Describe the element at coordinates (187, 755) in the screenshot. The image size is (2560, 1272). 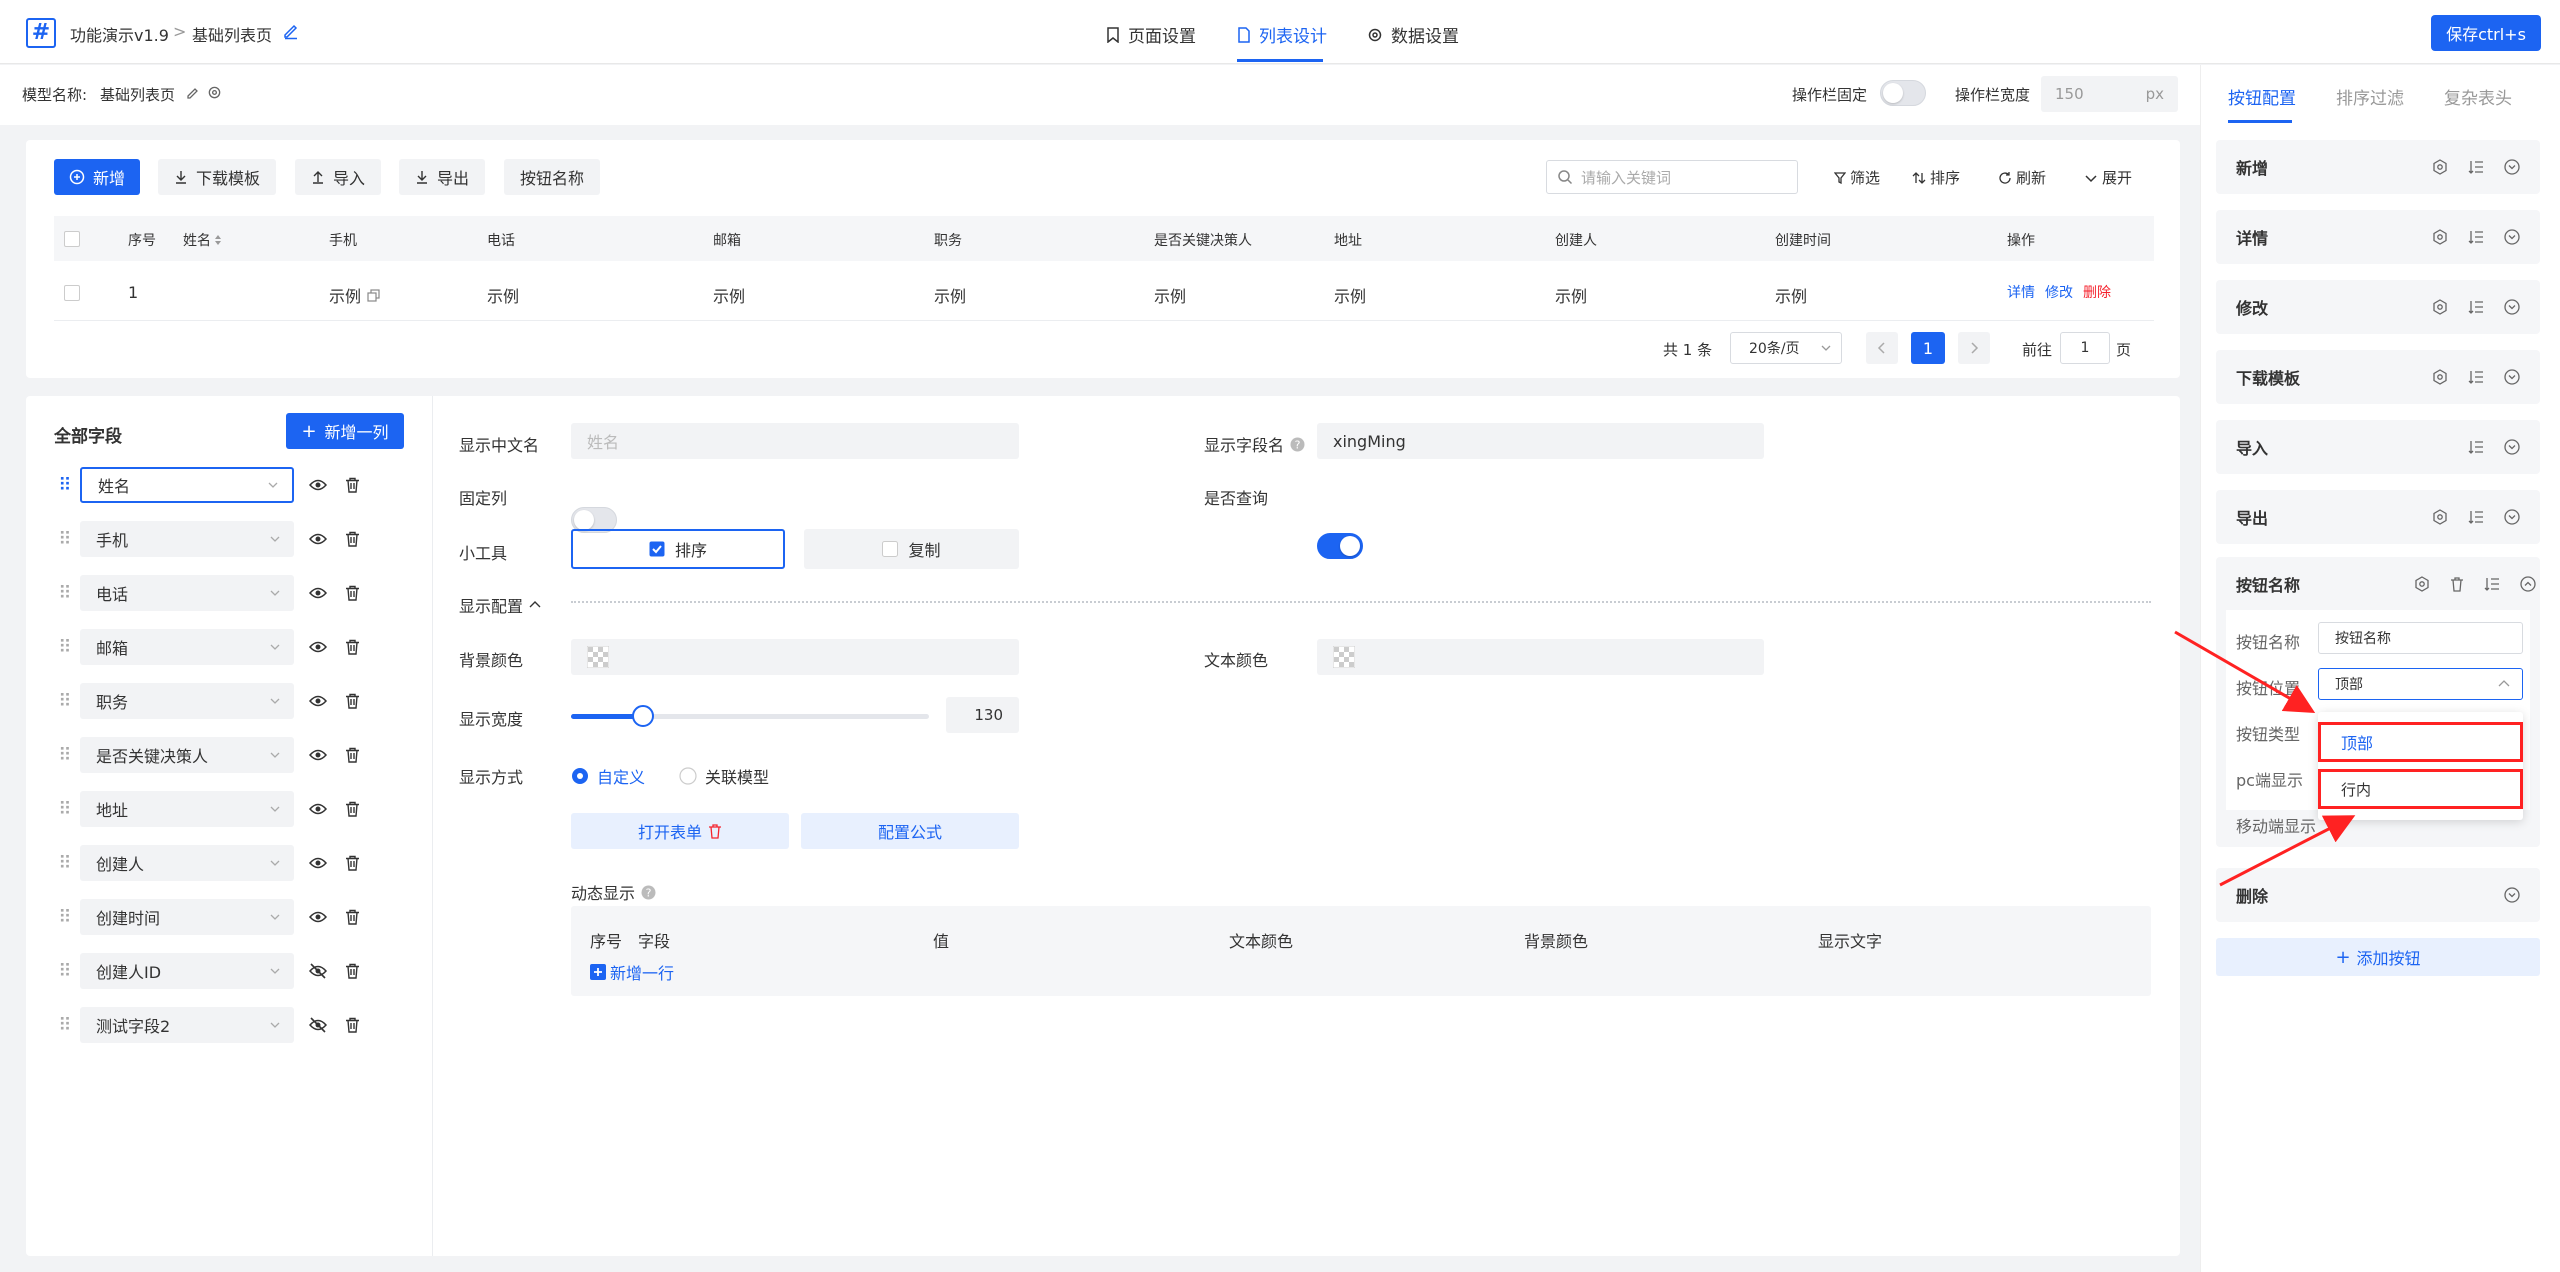
I see `field-select: 是否关键决策人` at that location.